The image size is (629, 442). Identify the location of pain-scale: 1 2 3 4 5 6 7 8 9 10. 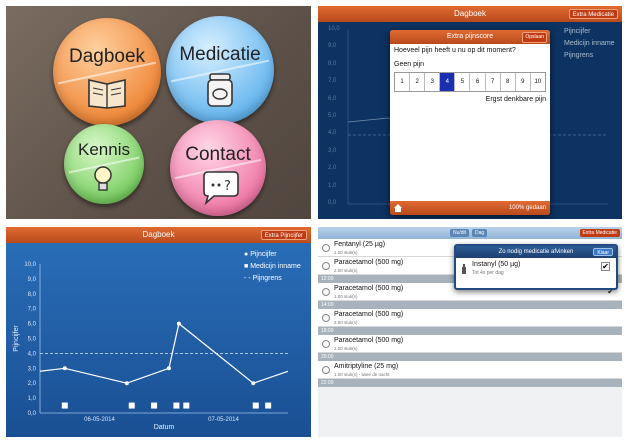
(470, 82).